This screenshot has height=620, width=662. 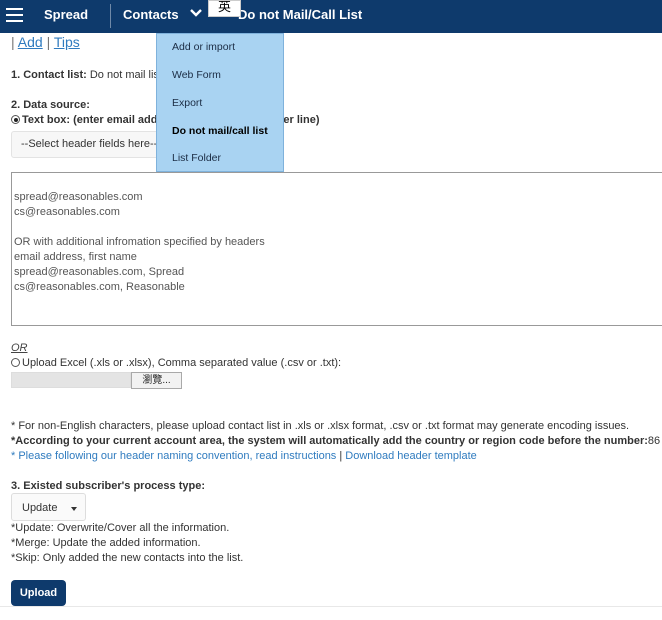 I want to click on page-title: Do not Mail/Call List, so click(x=300, y=14).